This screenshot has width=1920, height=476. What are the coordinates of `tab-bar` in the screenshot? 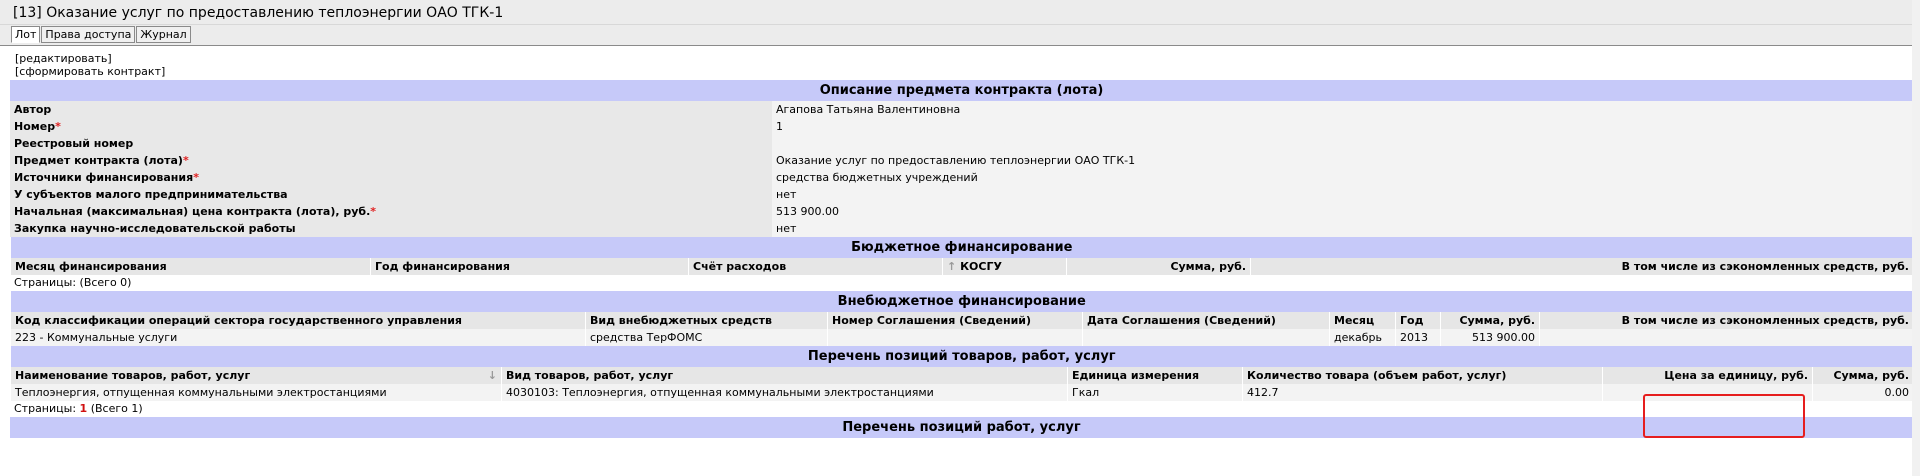 It's located at (960, 35).